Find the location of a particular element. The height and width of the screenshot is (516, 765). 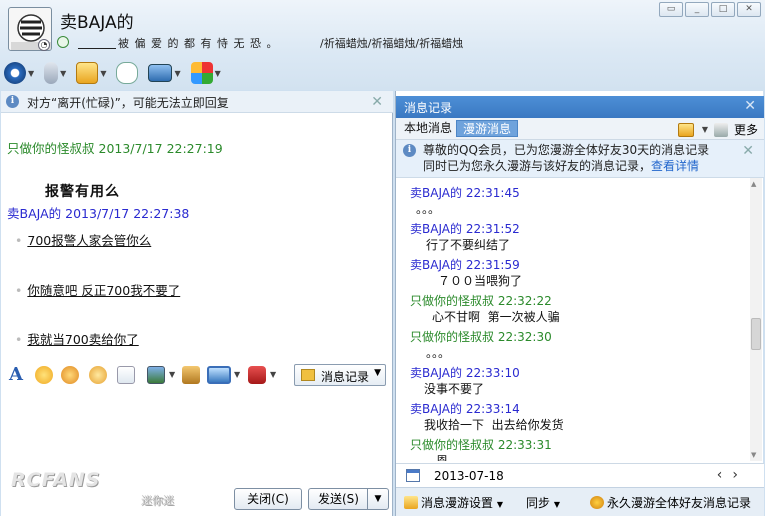

message-header: 只做你的怪叔叔 2013/7/17 22:27:19 is located at coordinates (115, 147).